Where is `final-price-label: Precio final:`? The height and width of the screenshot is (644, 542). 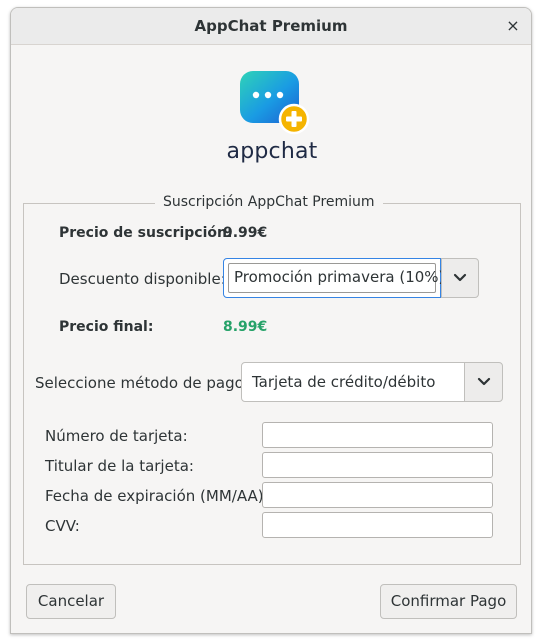 final-price-label: Precio final: is located at coordinates (106, 327).